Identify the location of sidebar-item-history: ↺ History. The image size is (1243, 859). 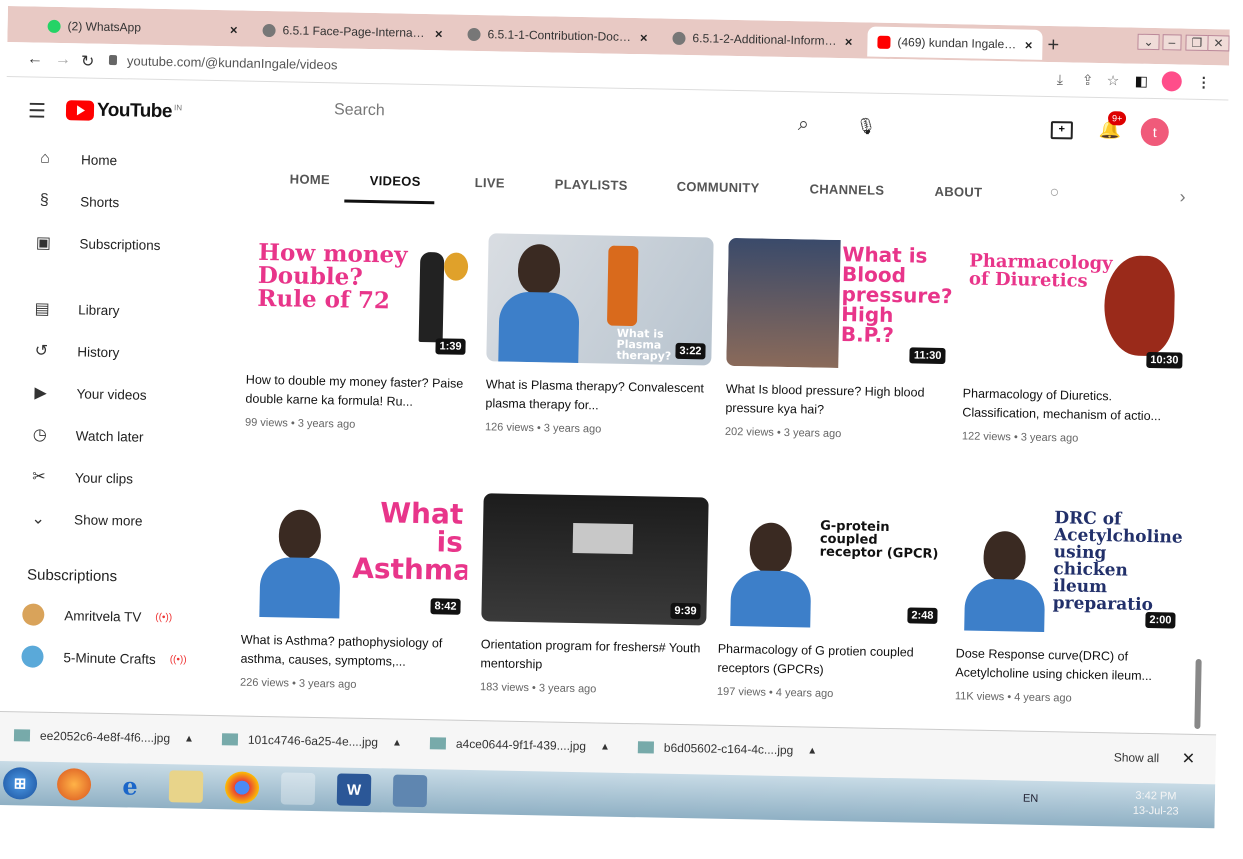
(106, 352).